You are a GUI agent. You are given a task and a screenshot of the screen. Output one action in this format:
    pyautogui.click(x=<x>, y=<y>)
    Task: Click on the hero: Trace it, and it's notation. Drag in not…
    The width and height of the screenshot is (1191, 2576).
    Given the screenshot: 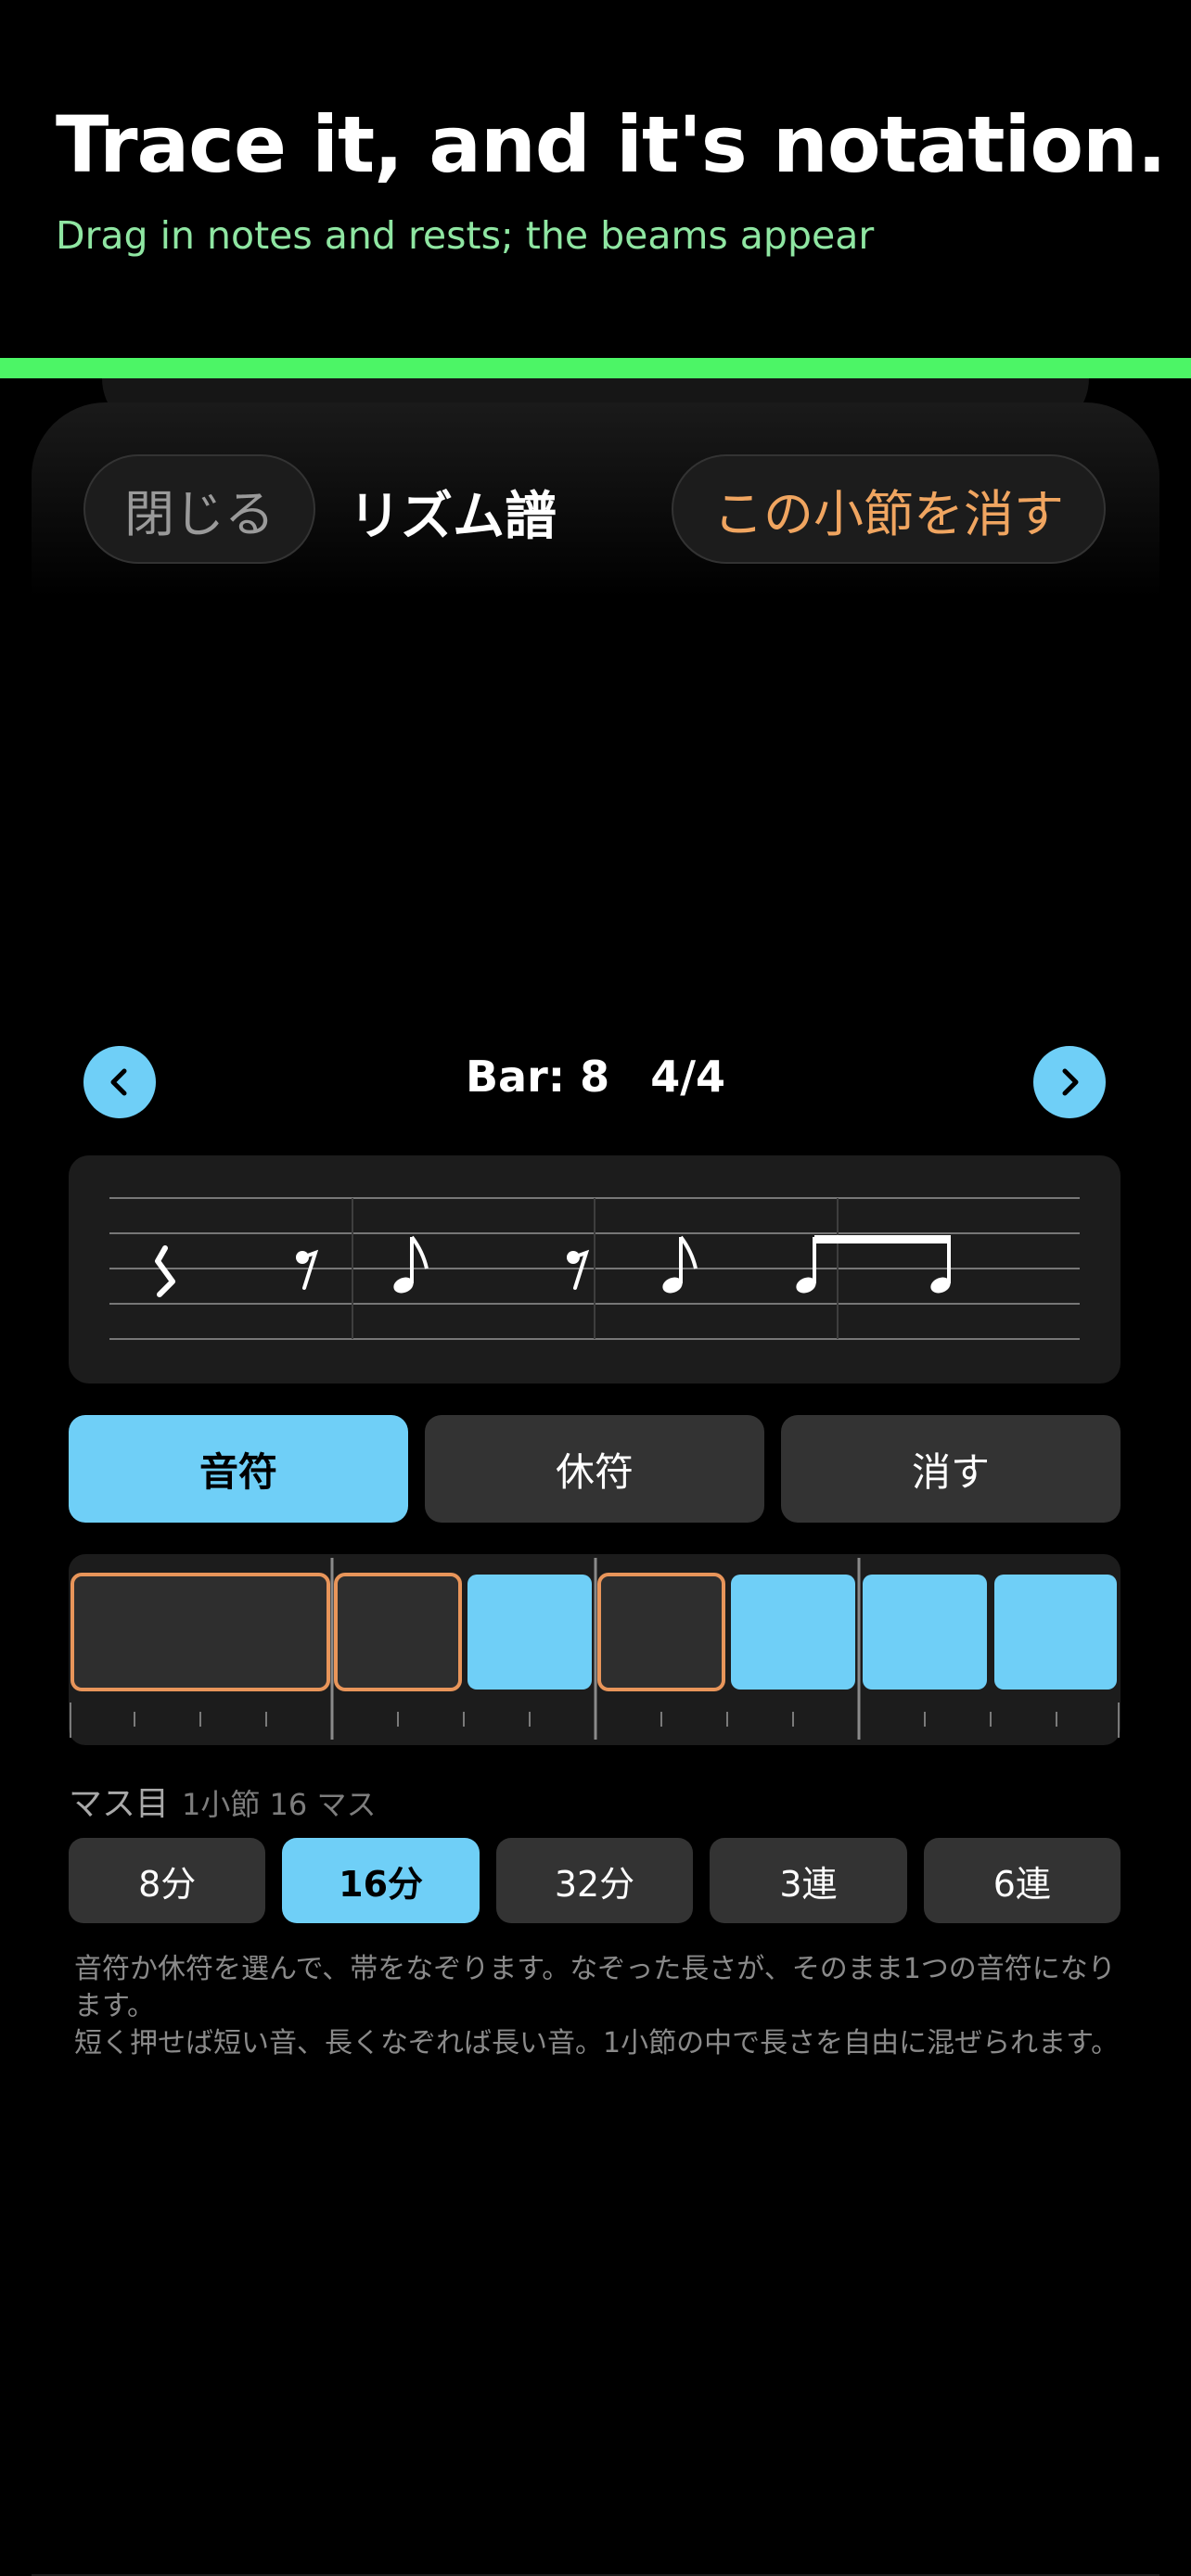 What is the action you would take?
    pyautogui.click(x=611, y=179)
    